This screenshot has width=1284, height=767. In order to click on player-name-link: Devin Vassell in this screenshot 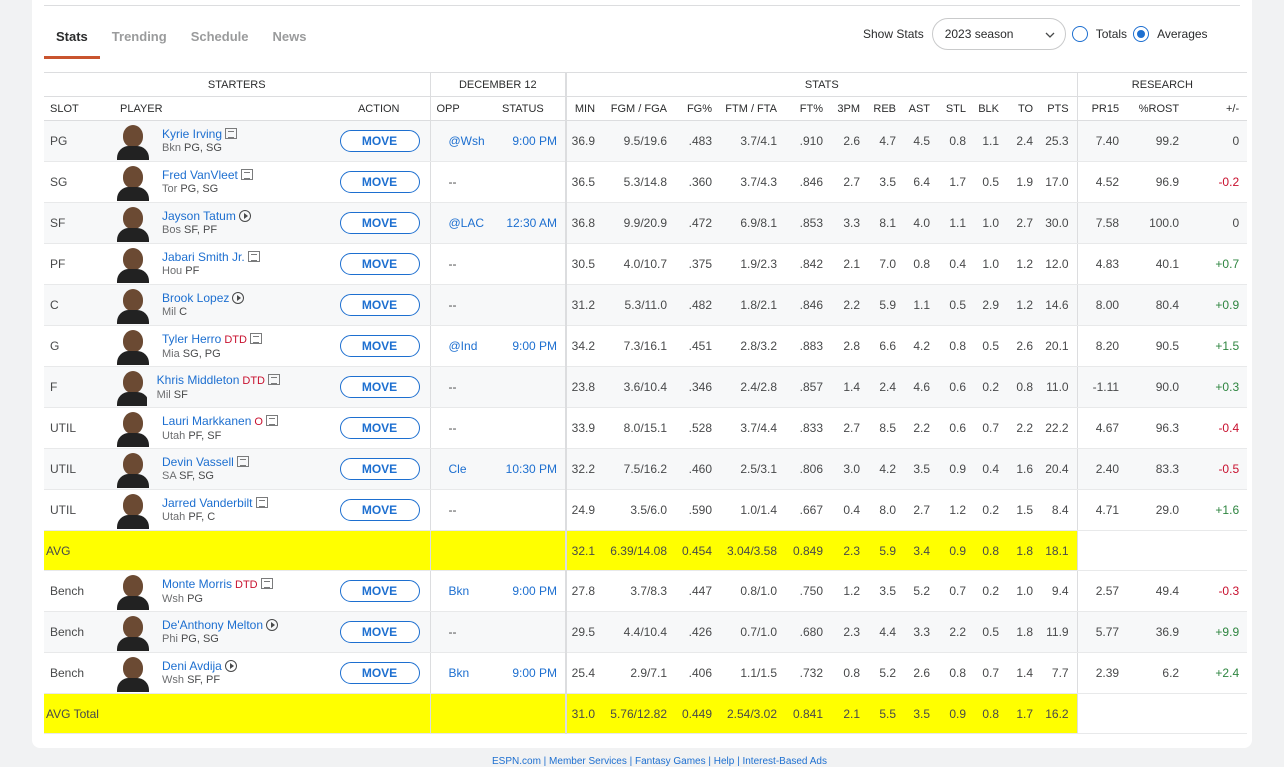, I will do `click(198, 462)`.